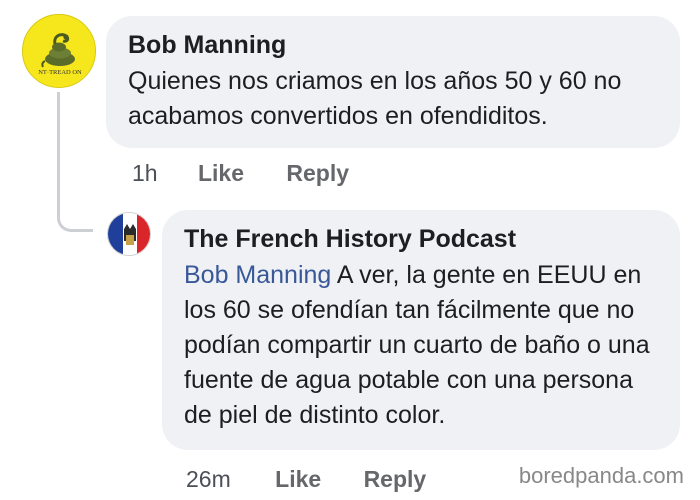 The image size is (700, 500). Describe the element at coordinates (421, 239) in the screenshot. I see `reply-author-name: The French History Podcast` at that location.